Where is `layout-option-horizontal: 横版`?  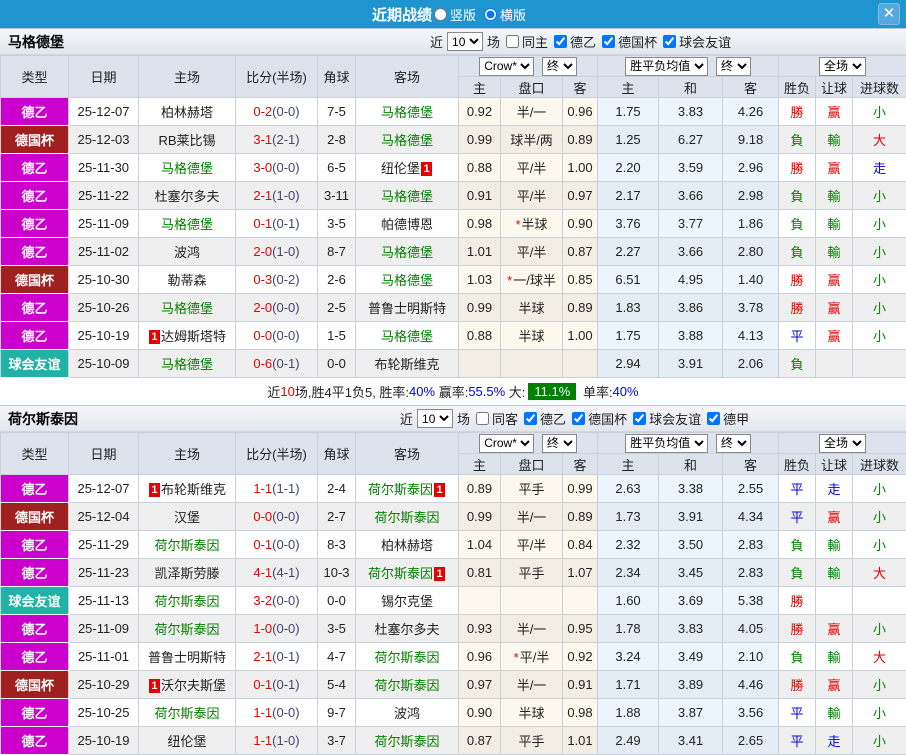 layout-option-horizontal: 横版 is located at coordinates (505, 14).